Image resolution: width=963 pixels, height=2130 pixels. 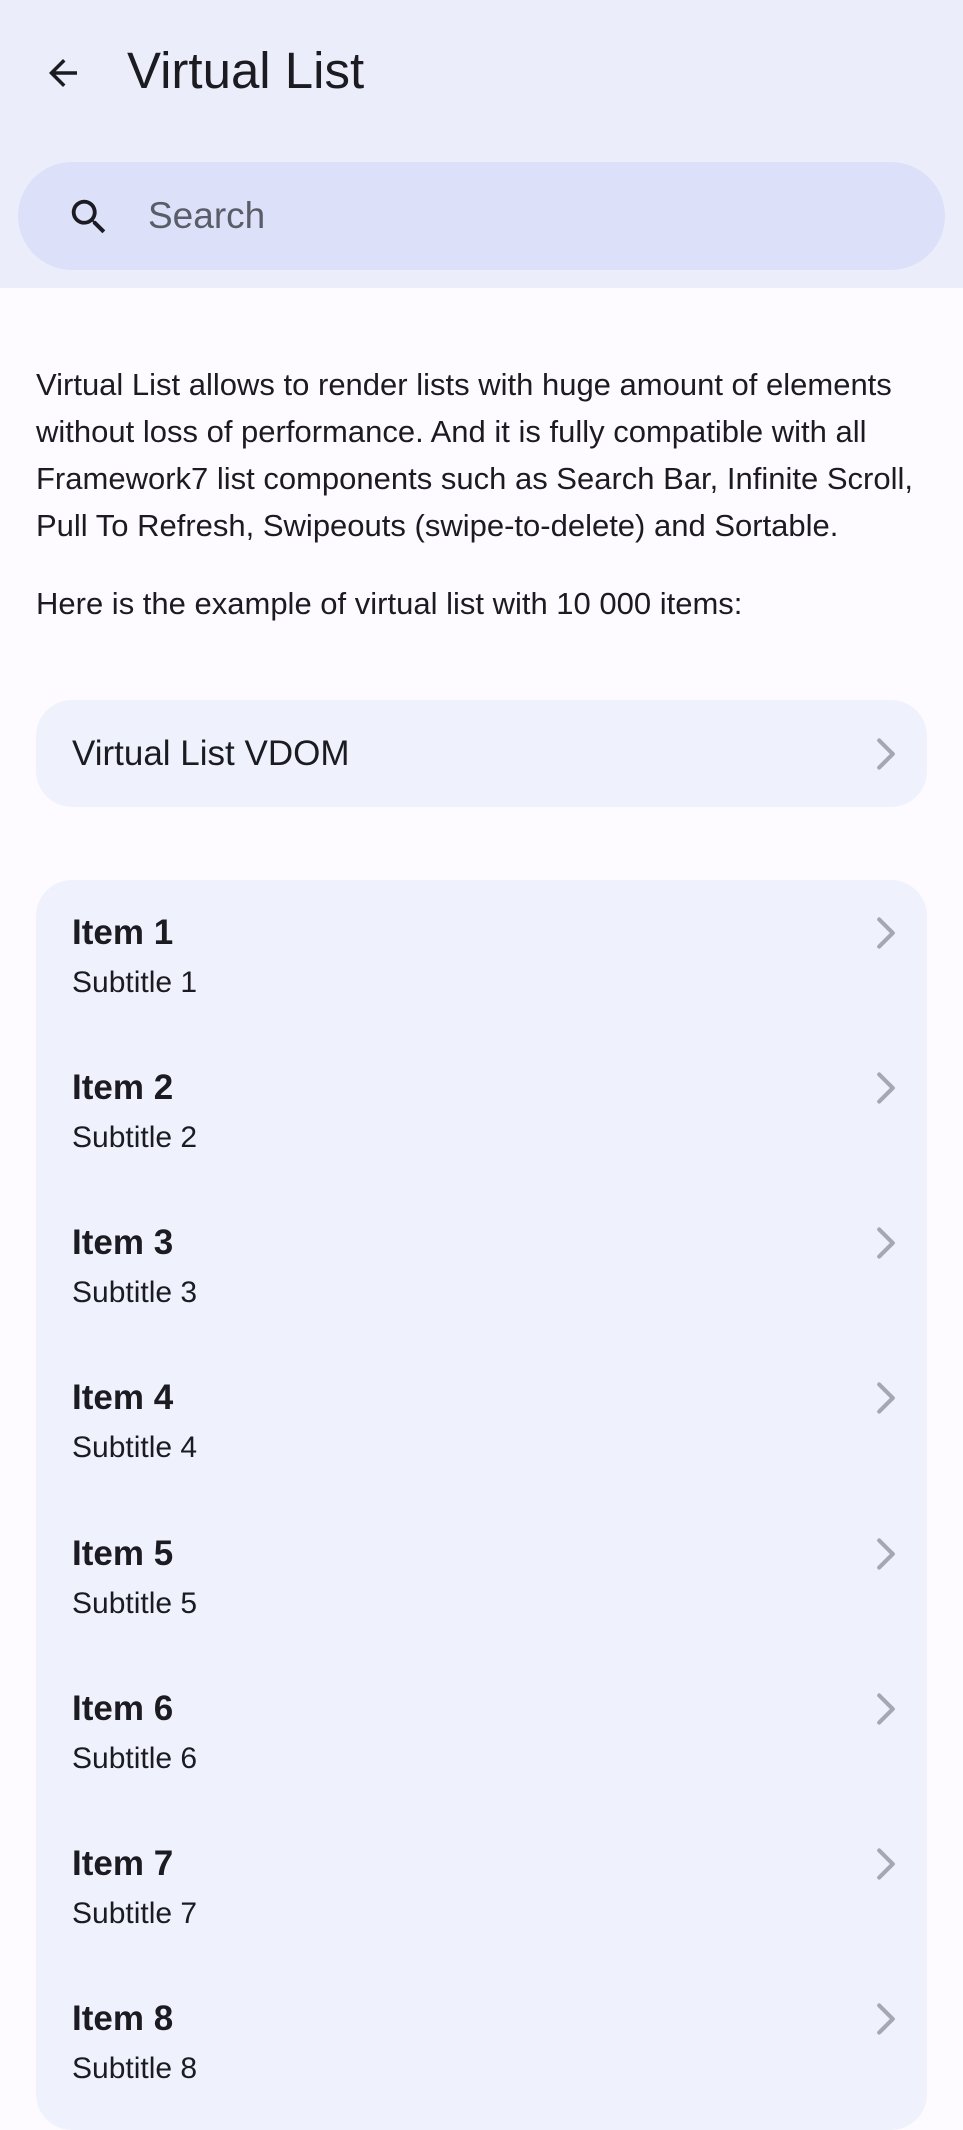 What do you see at coordinates (481, 1888) in the screenshot?
I see `list-item: Item 7 Subtitle 7` at bounding box center [481, 1888].